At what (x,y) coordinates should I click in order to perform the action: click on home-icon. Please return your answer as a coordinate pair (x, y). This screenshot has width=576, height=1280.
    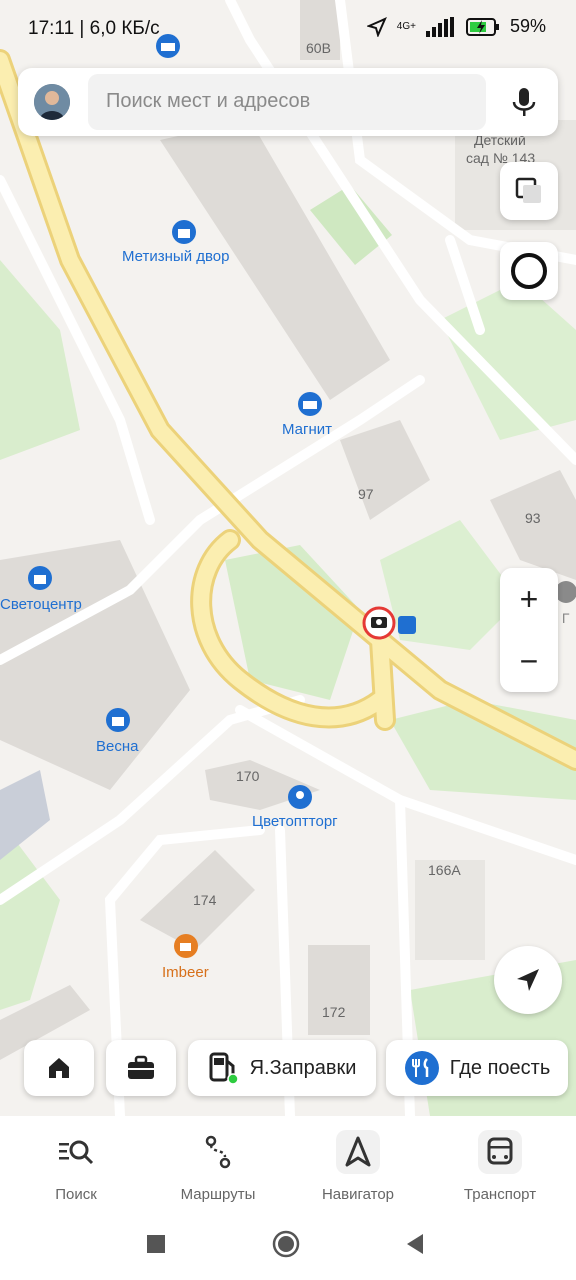
    Looking at the image, I should click on (59, 1068).